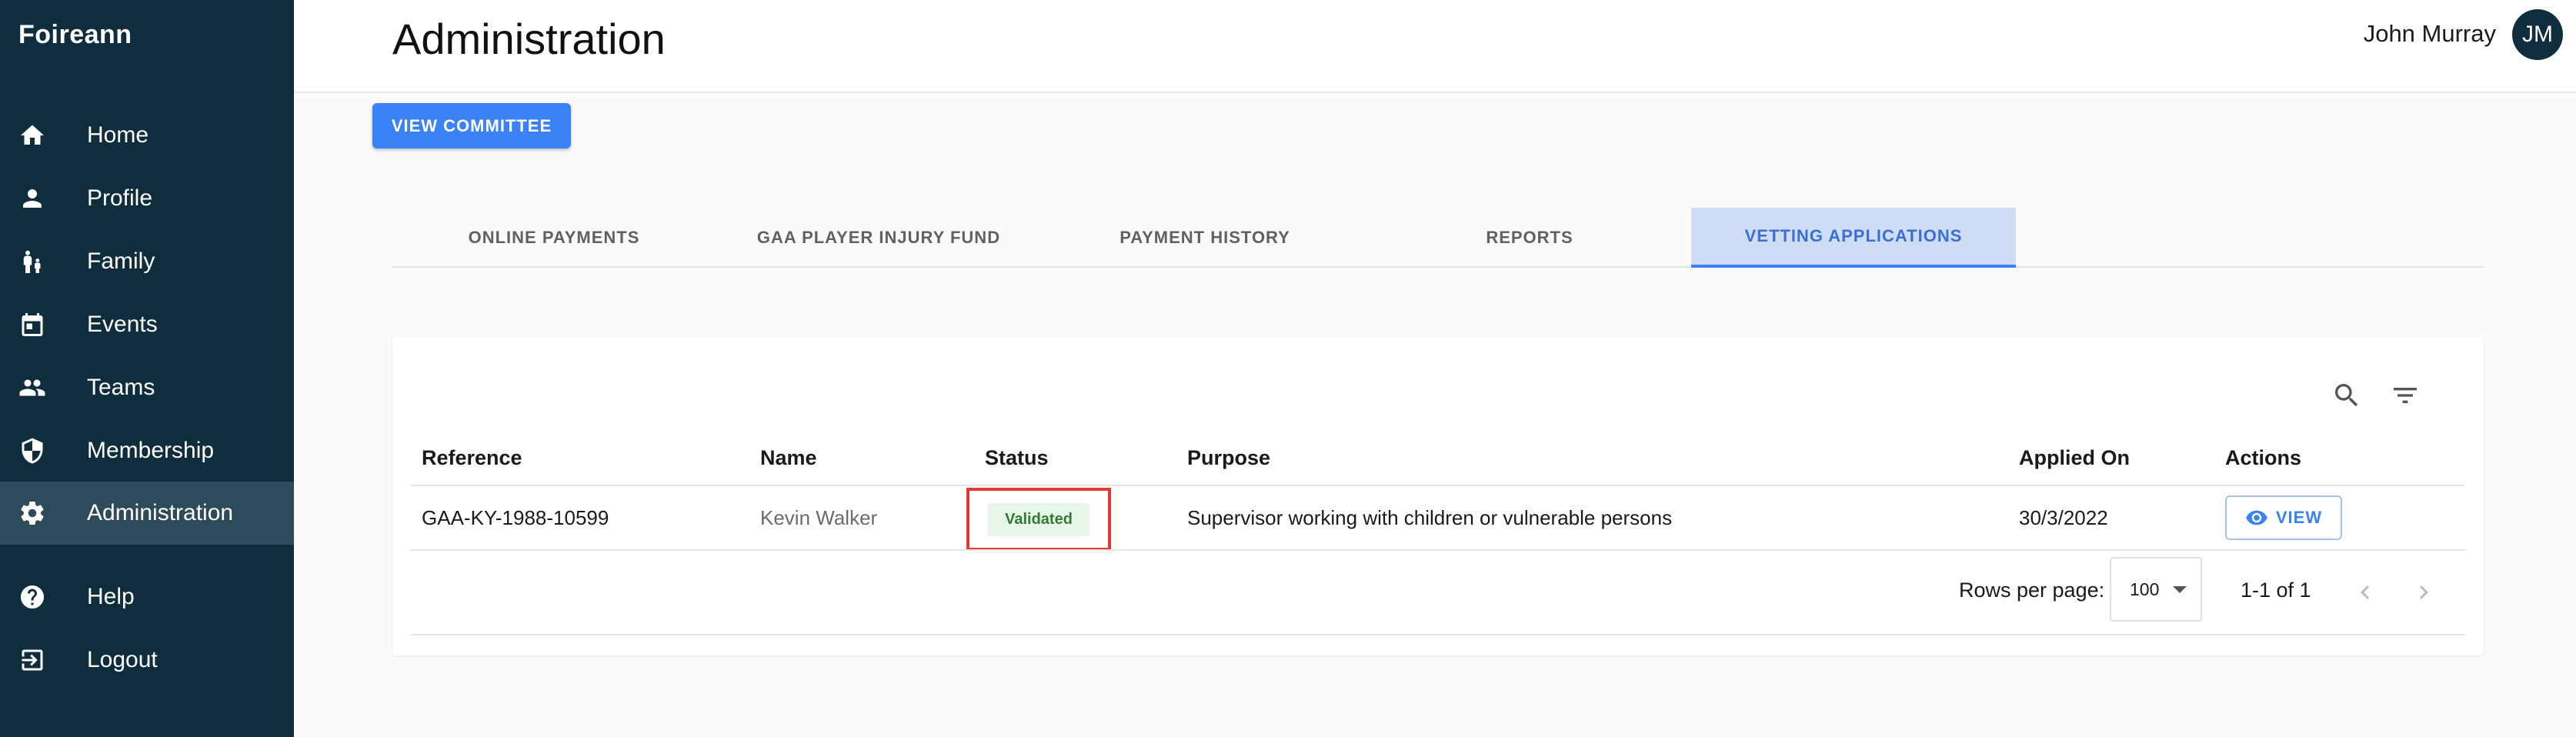  Describe the element at coordinates (2180, 589) in the screenshot. I see `caret-down-icon` at that location.